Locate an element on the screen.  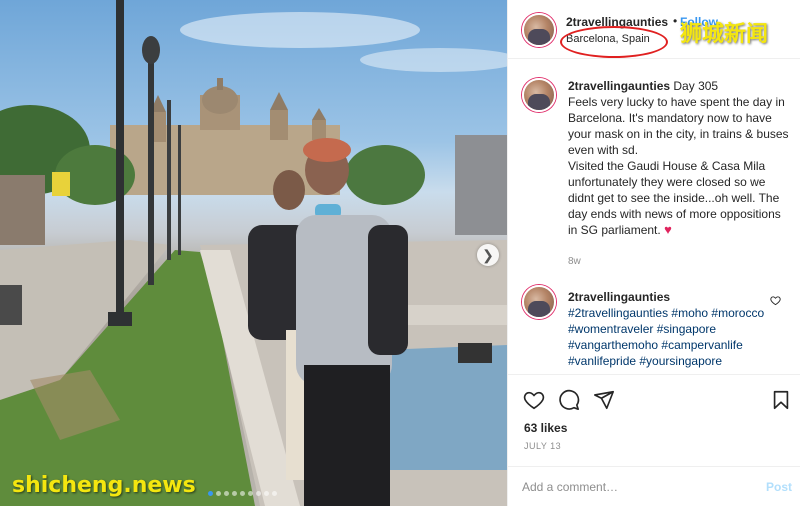
next-photo-button: ❯ is located at coordinates (488, 255).